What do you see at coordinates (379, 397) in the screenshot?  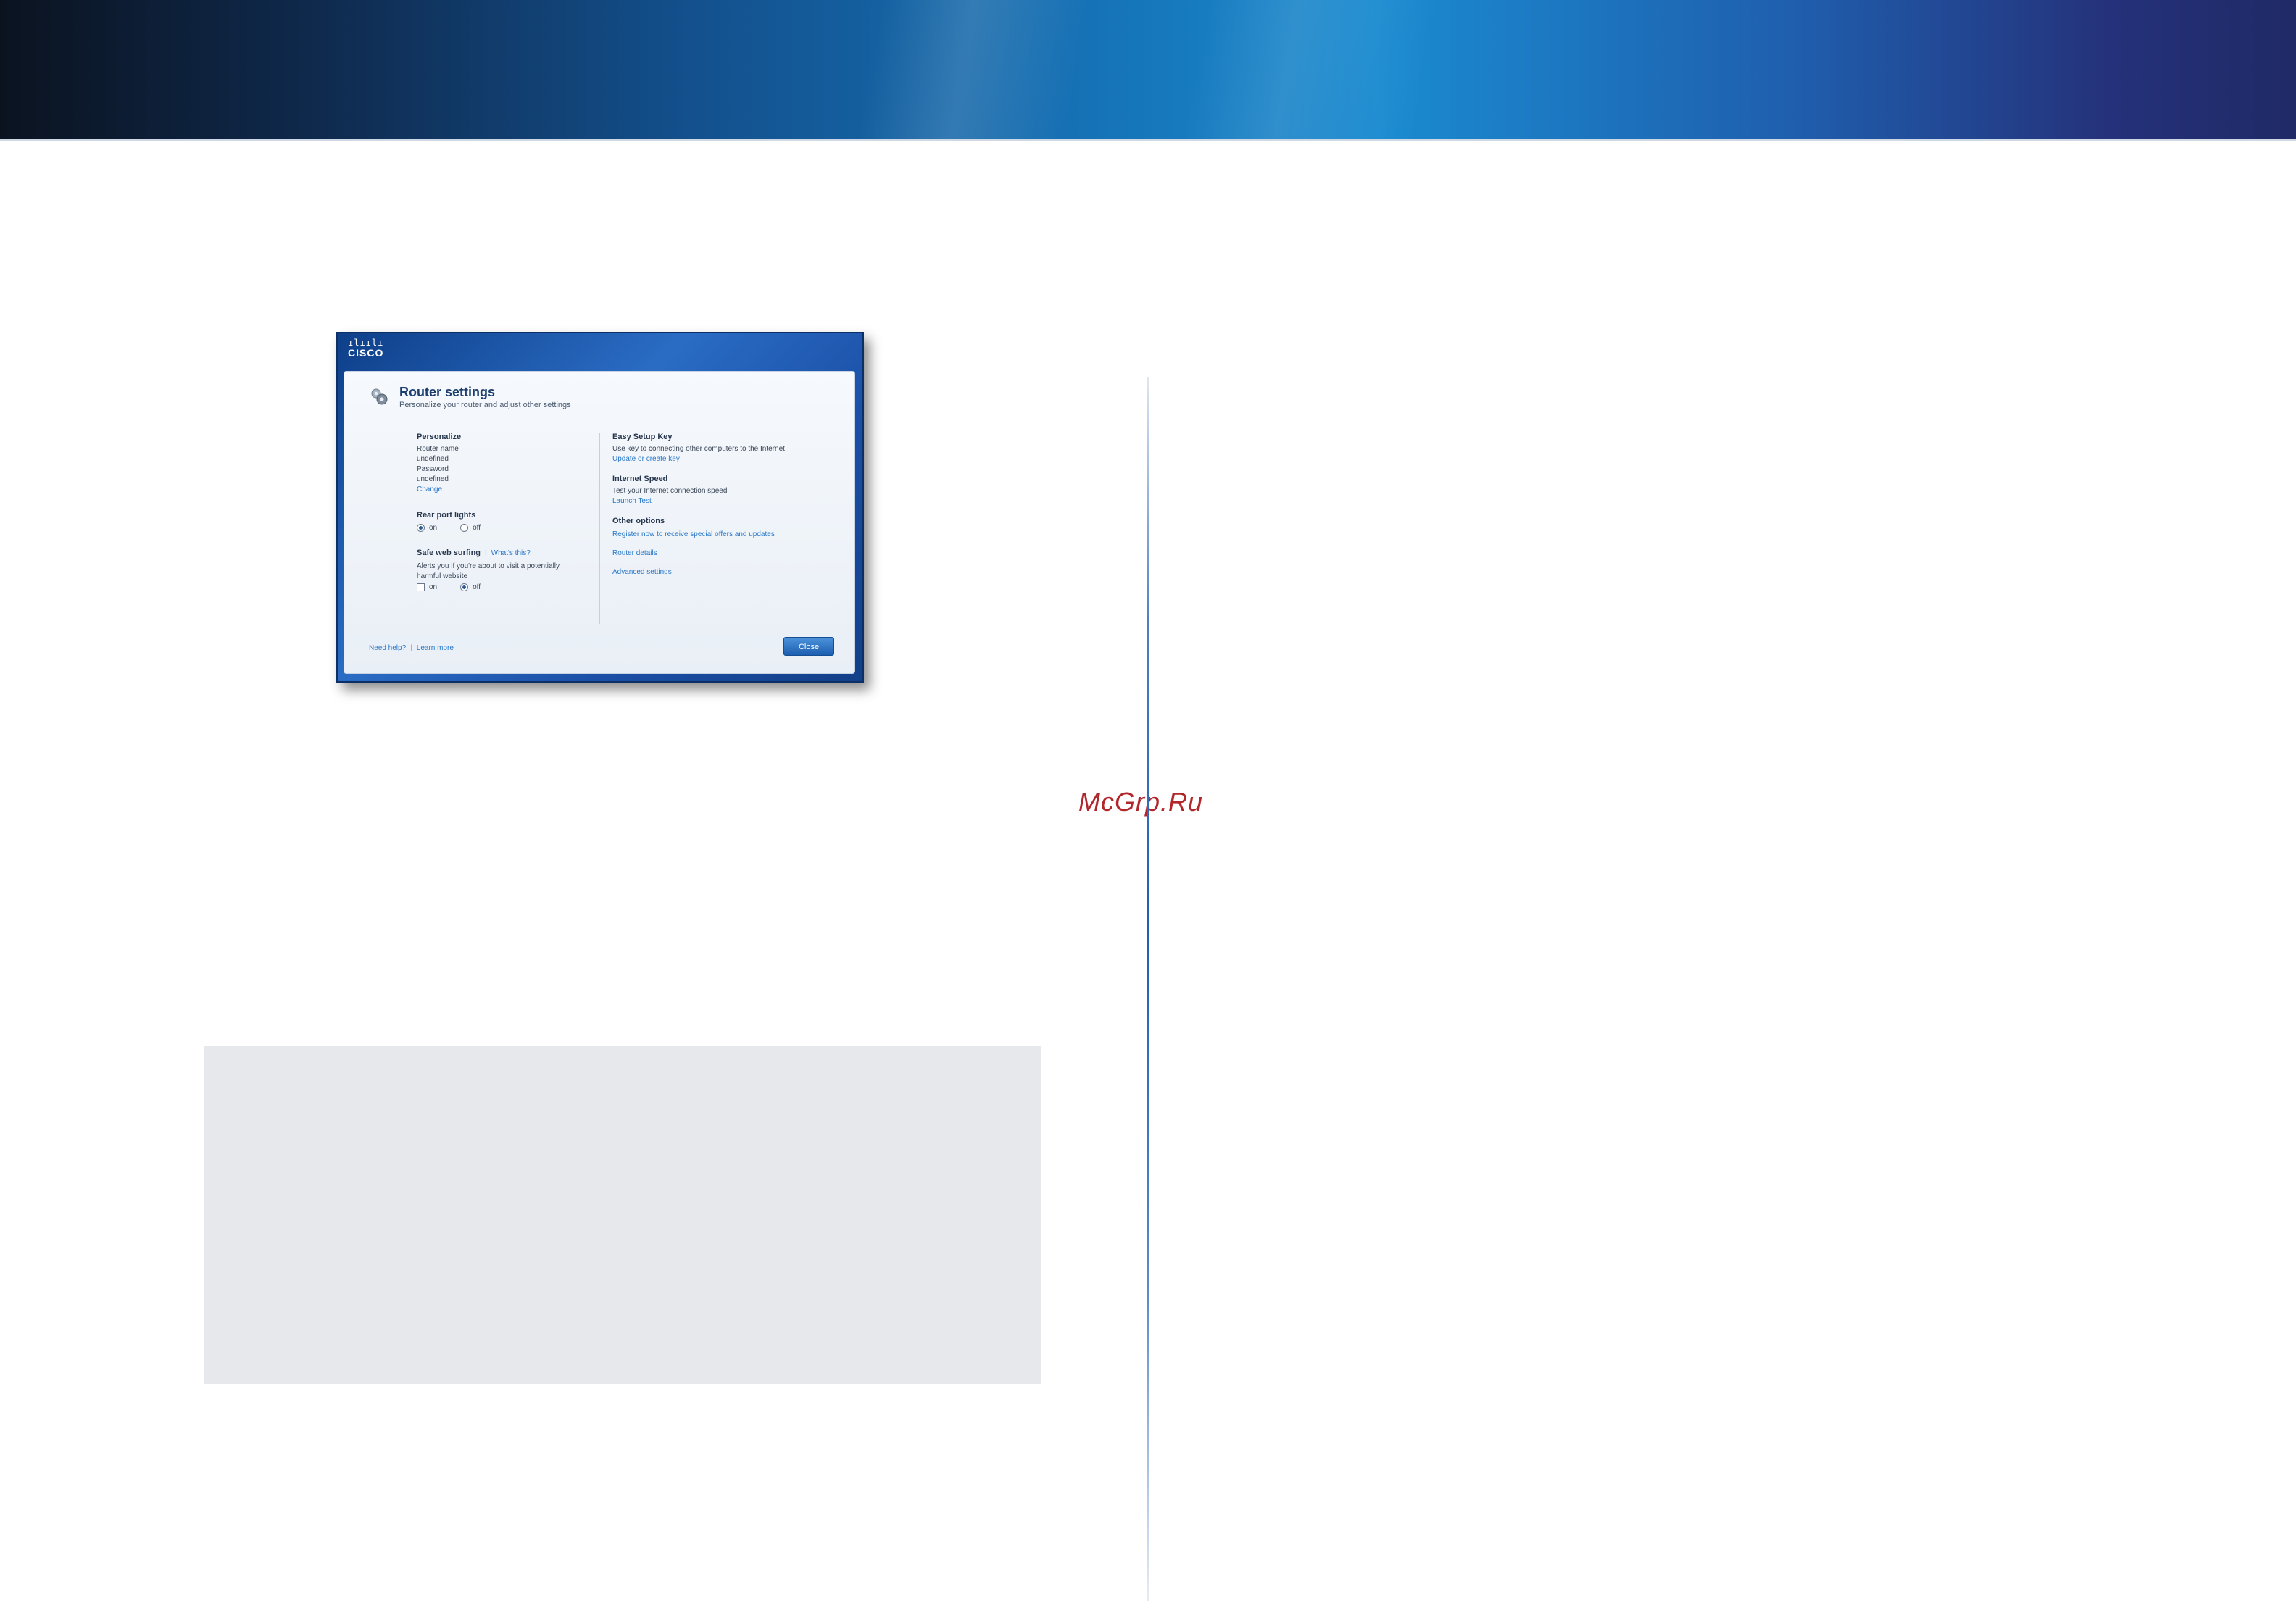 I see `settings-gear-icon` at bounding box center [379, 397].